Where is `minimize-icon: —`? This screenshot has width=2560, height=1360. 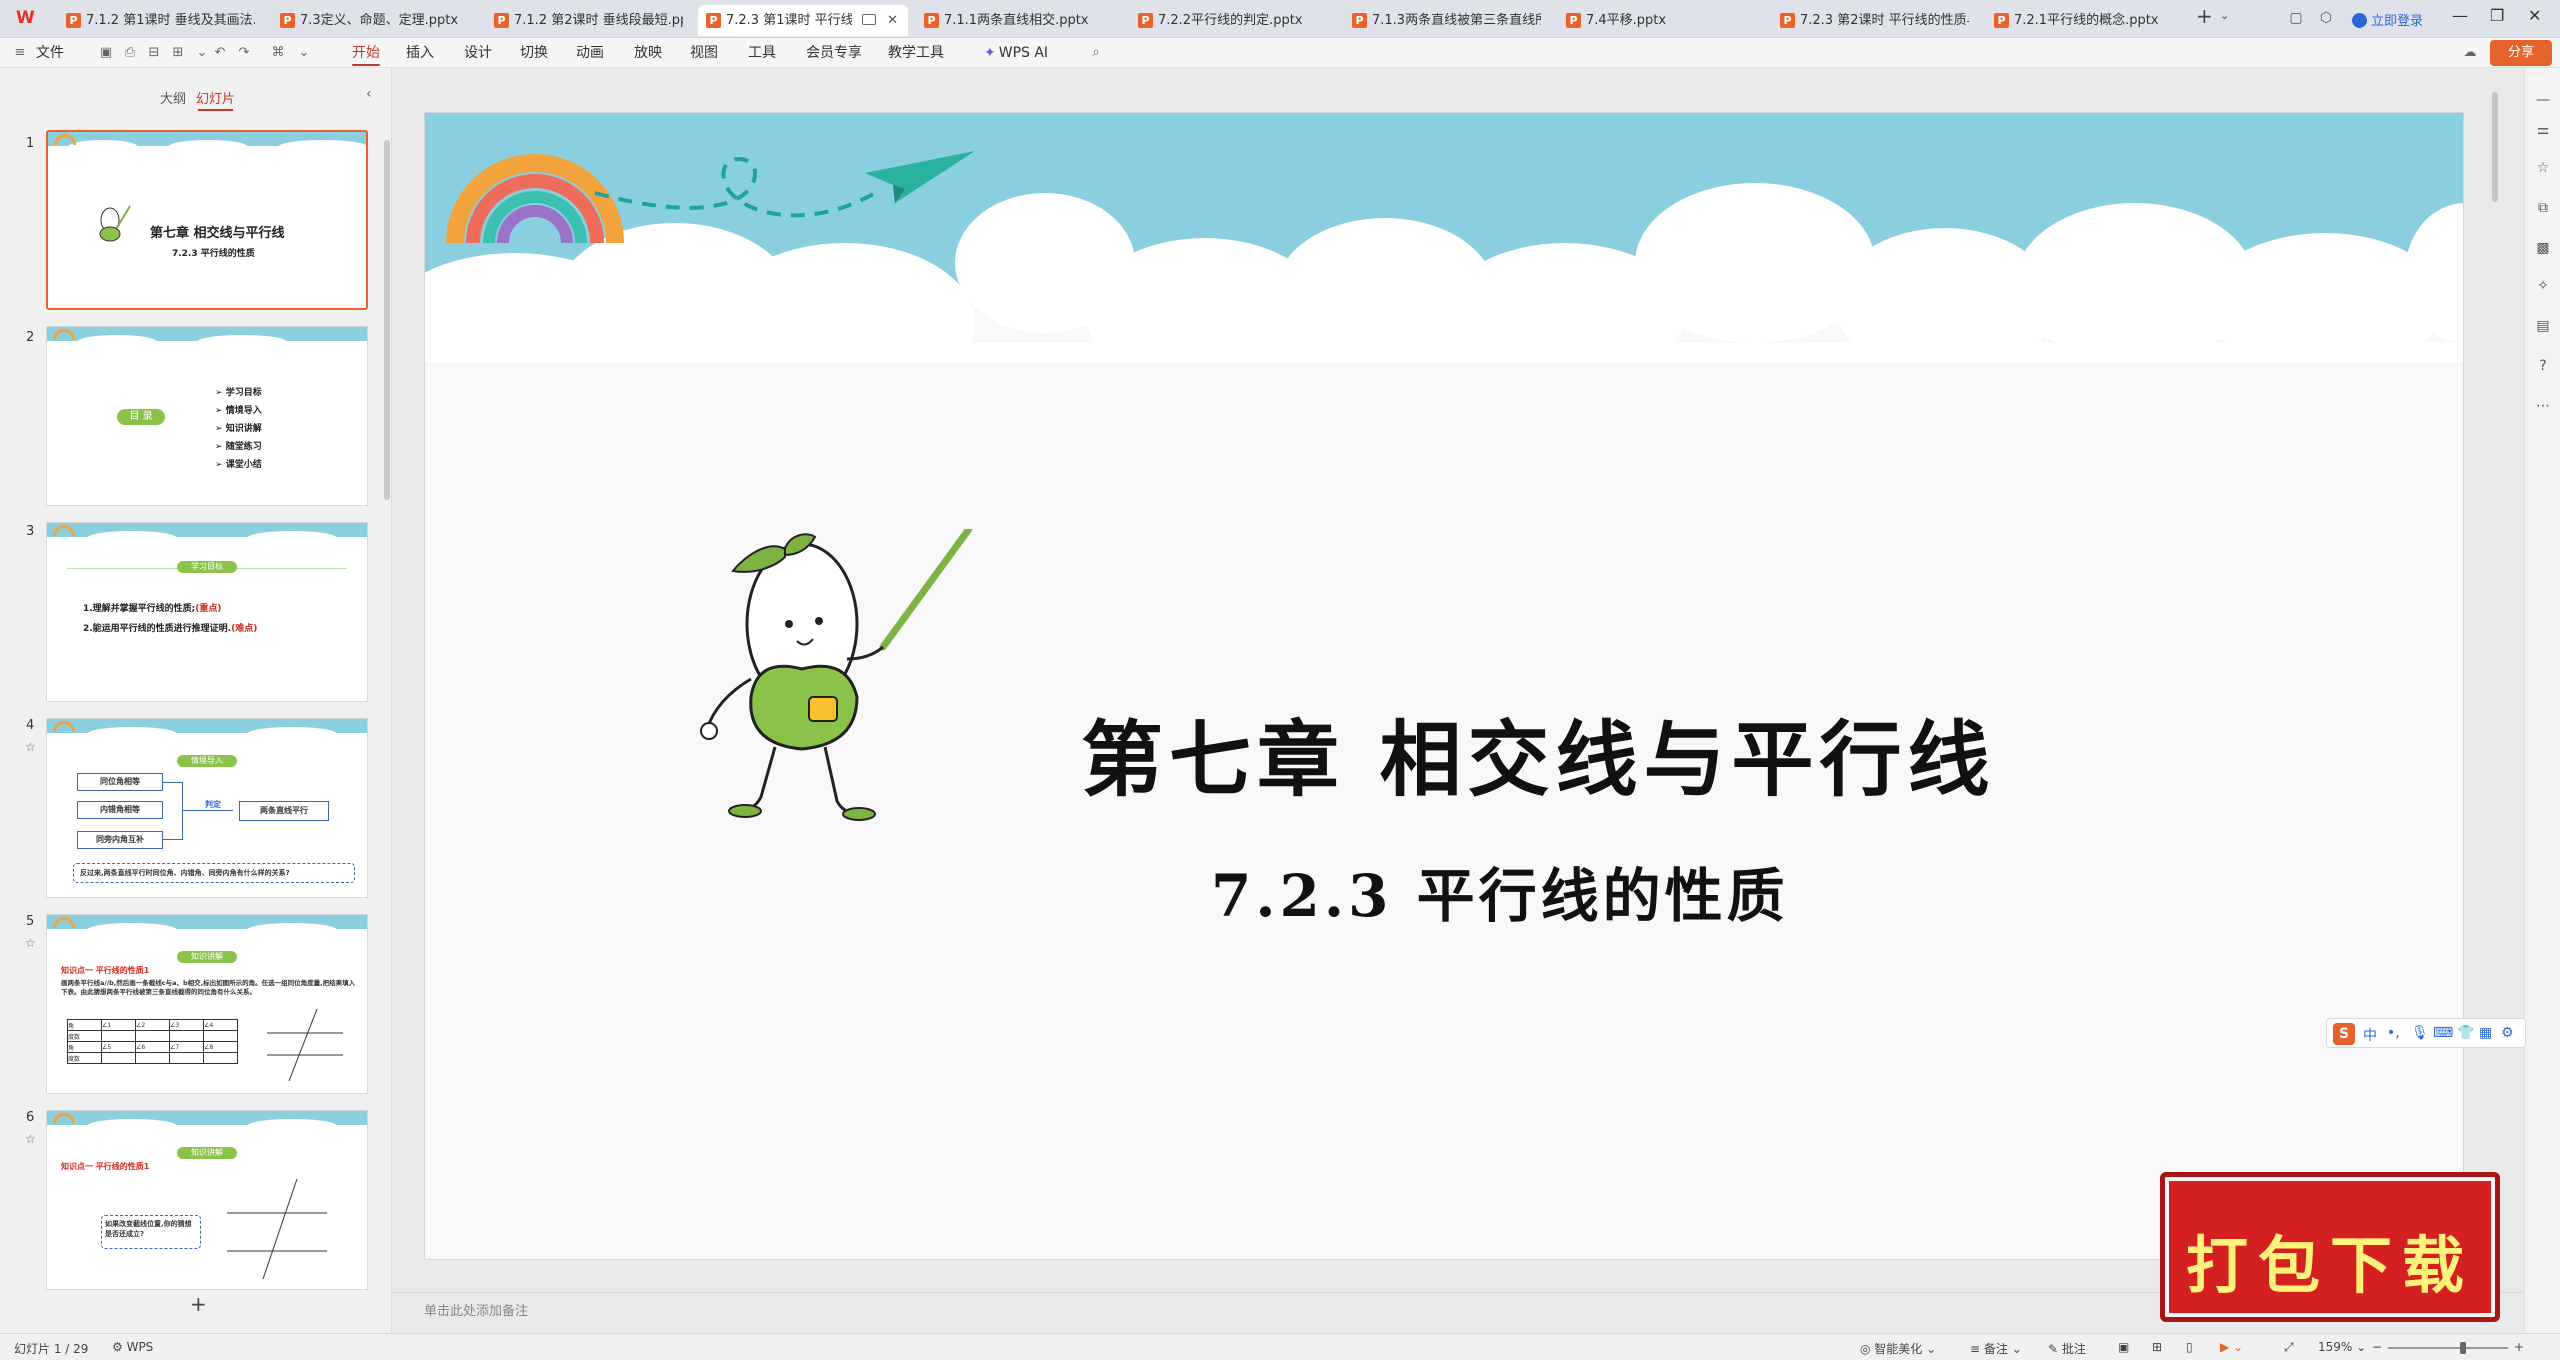 minimize-icon: — is located at coordinates (2460, 15).